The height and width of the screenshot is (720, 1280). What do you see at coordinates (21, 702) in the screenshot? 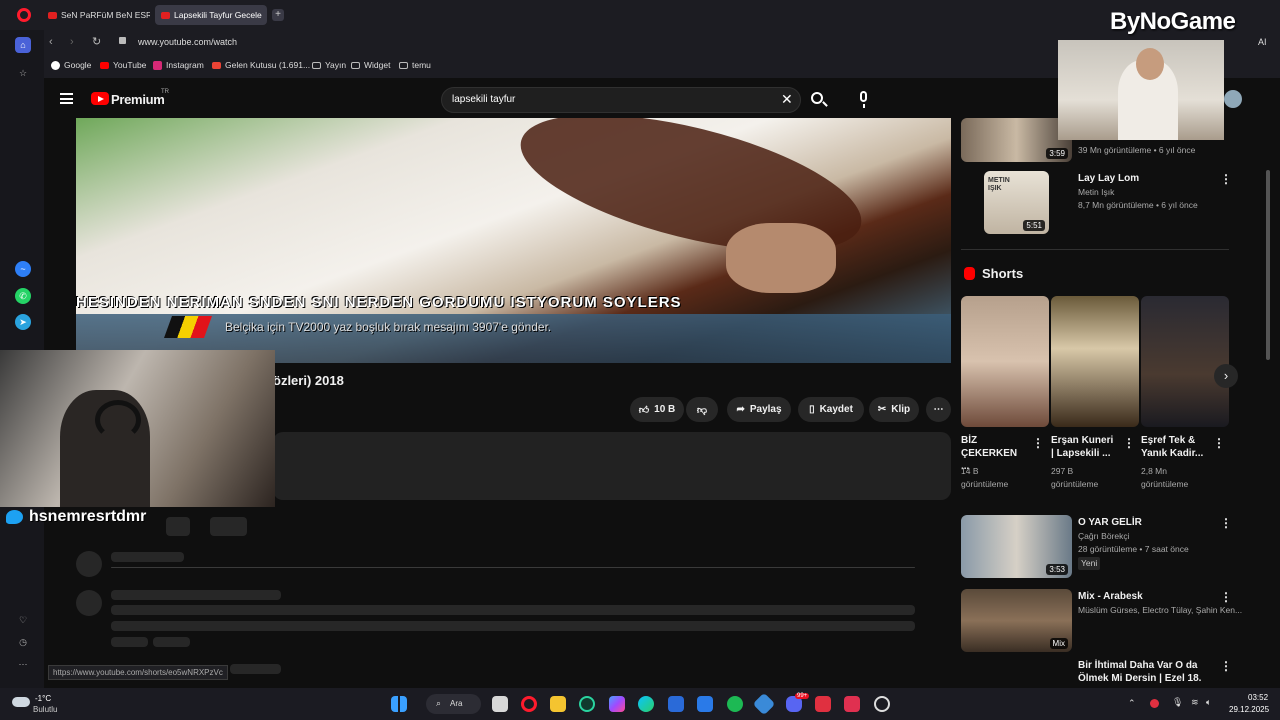
I see `cloud-icon` at bounding box center [21, 702].